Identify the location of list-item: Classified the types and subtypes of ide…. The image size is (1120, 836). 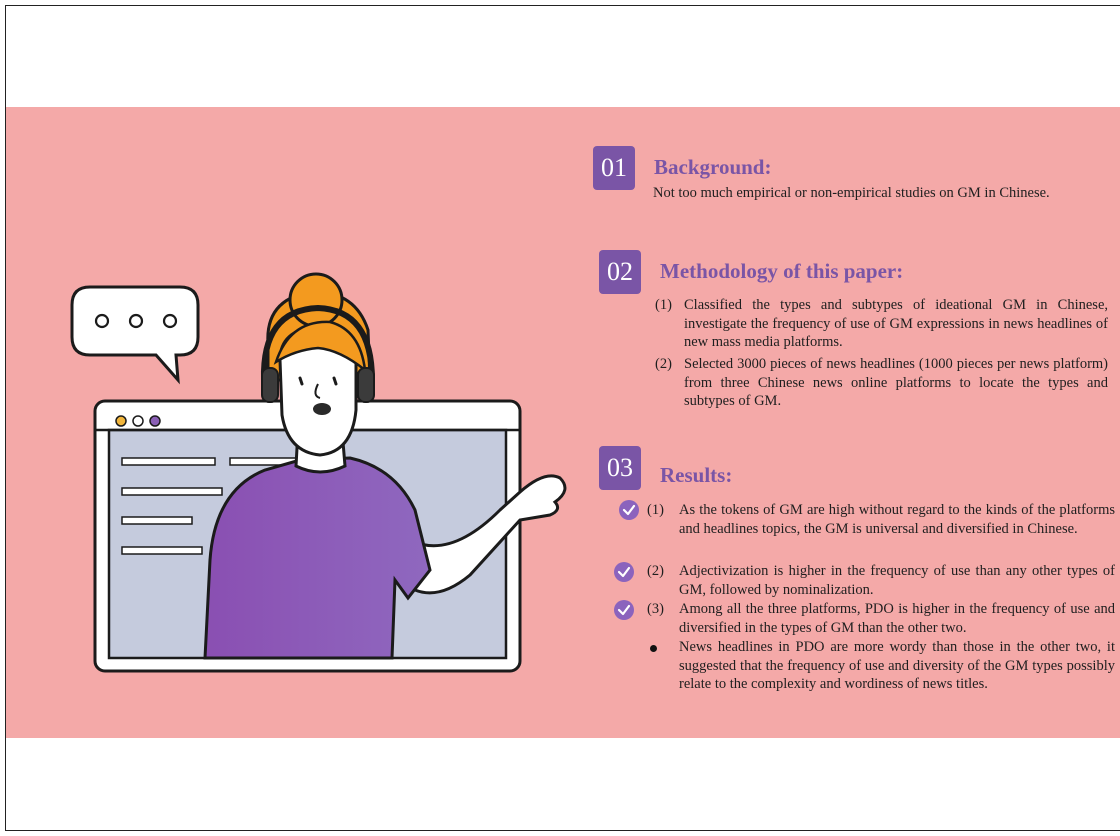
(896, 323).